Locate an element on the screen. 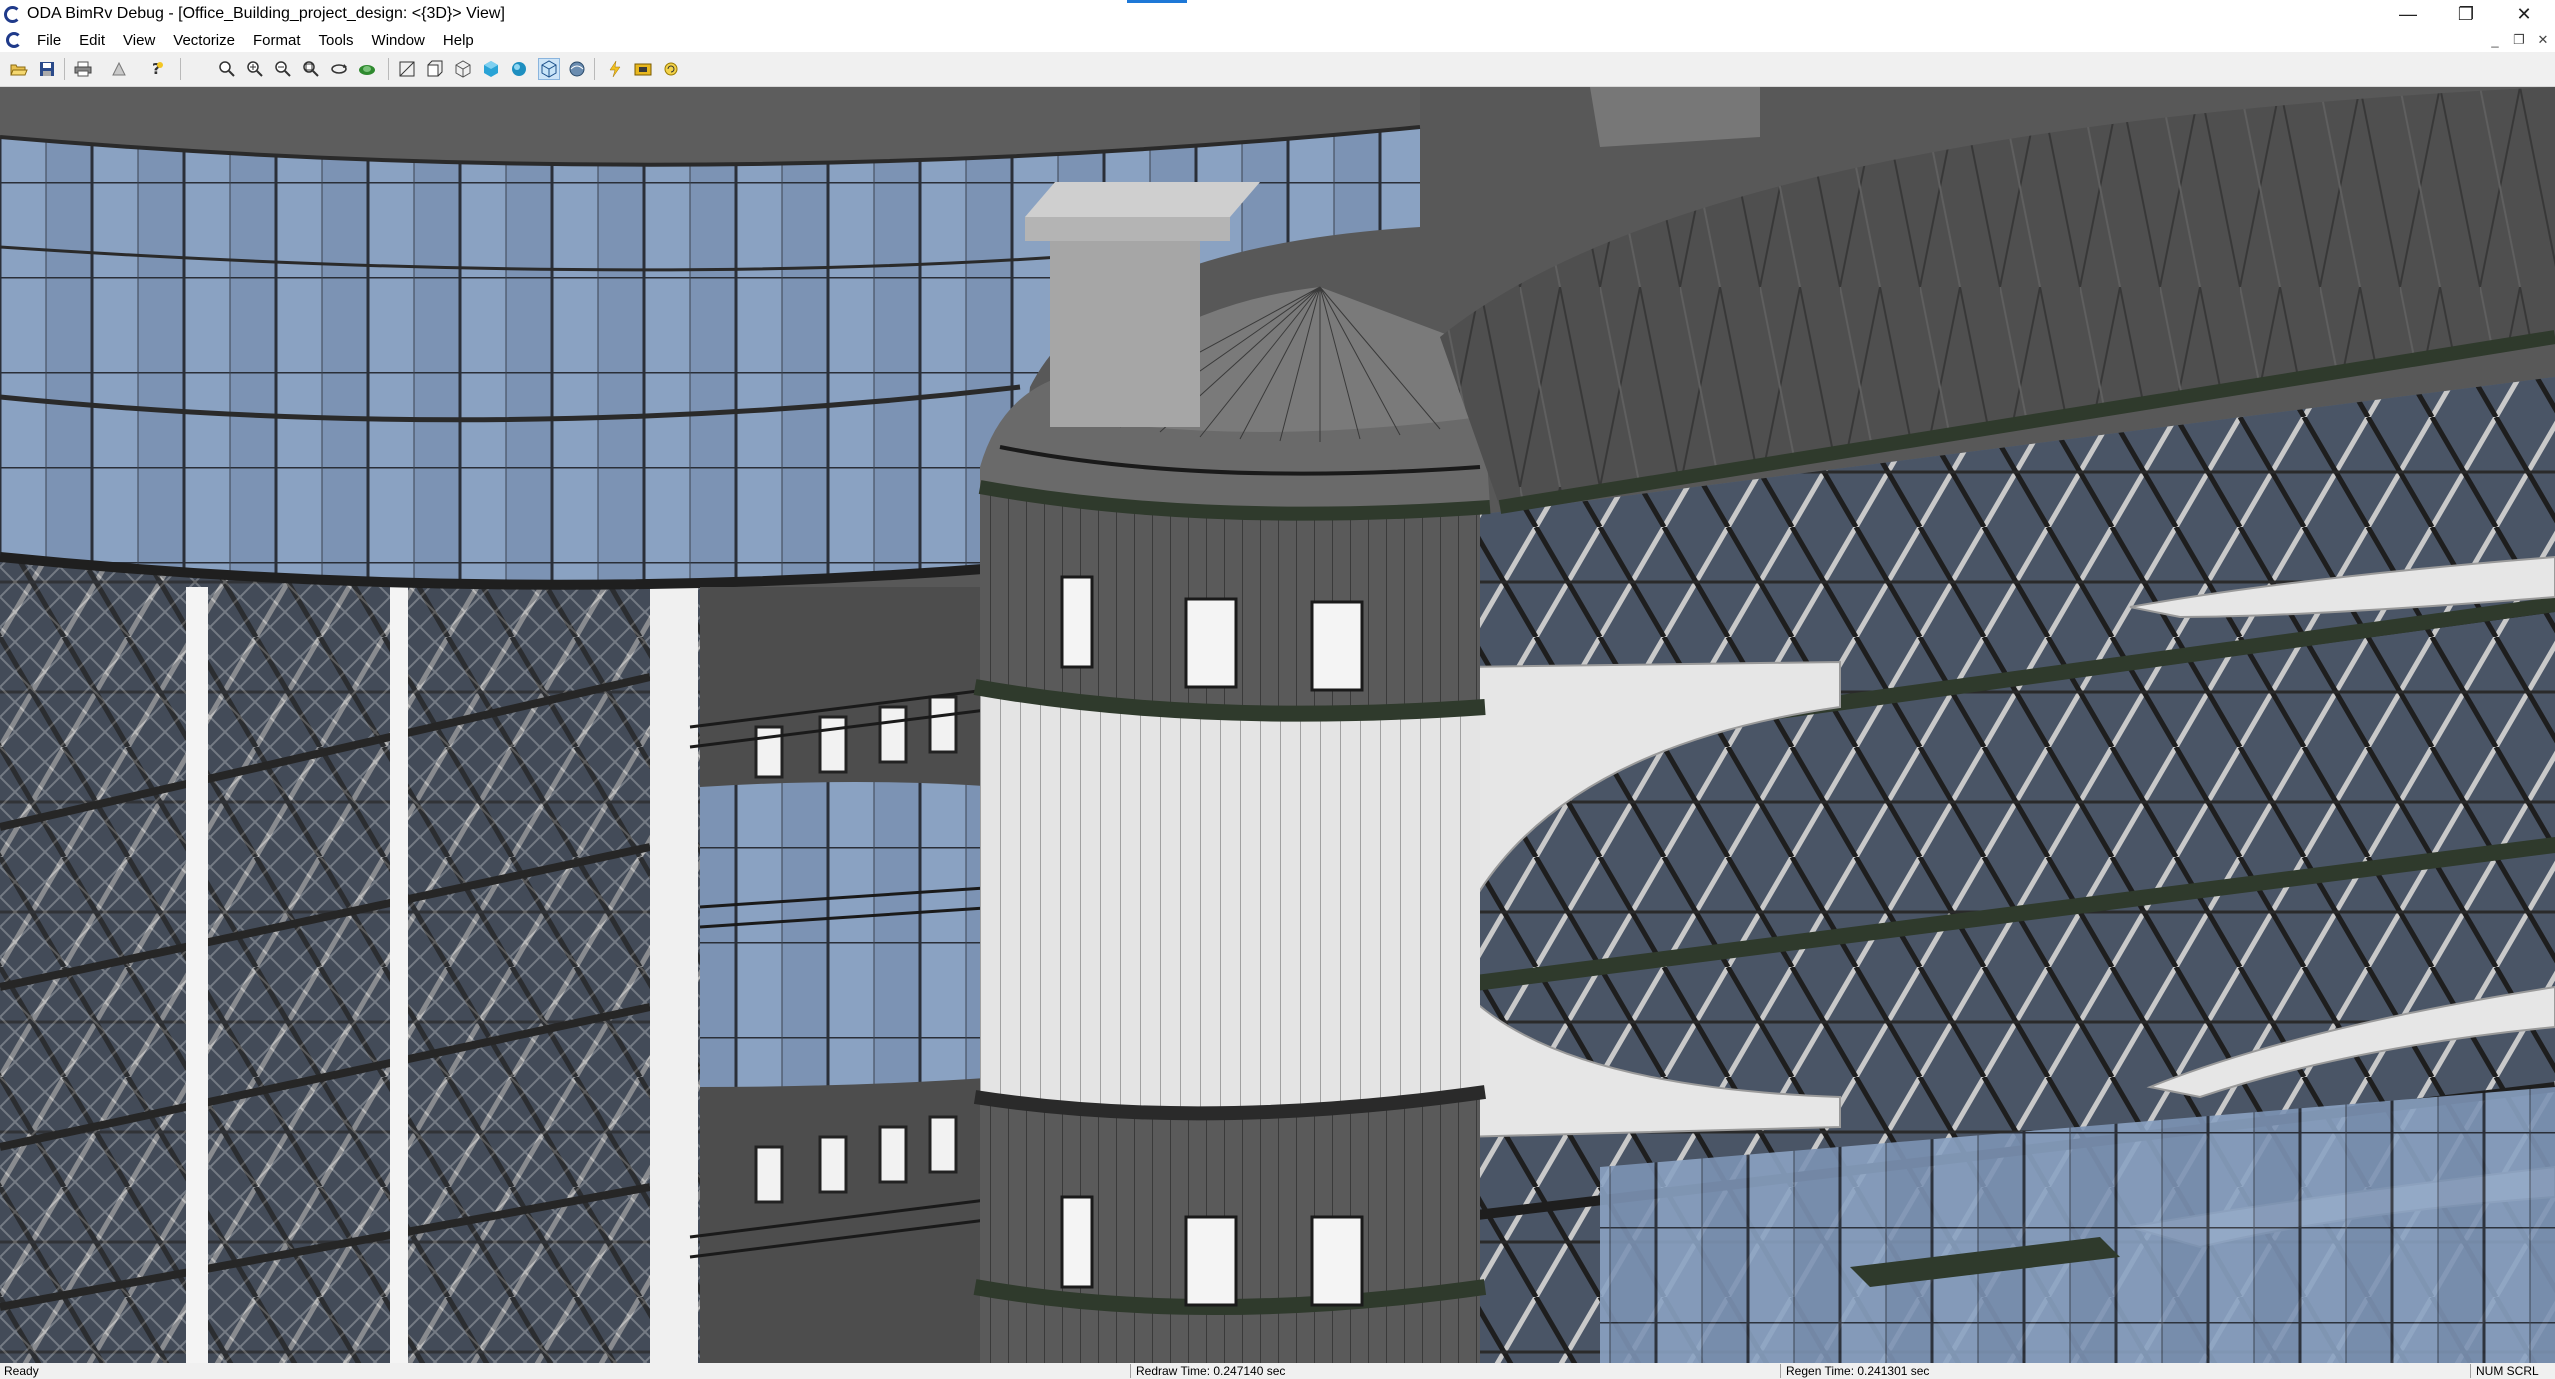 This screenshot has height=1379, width=2555. snapshot-icon is located at coordinates (643, 69).